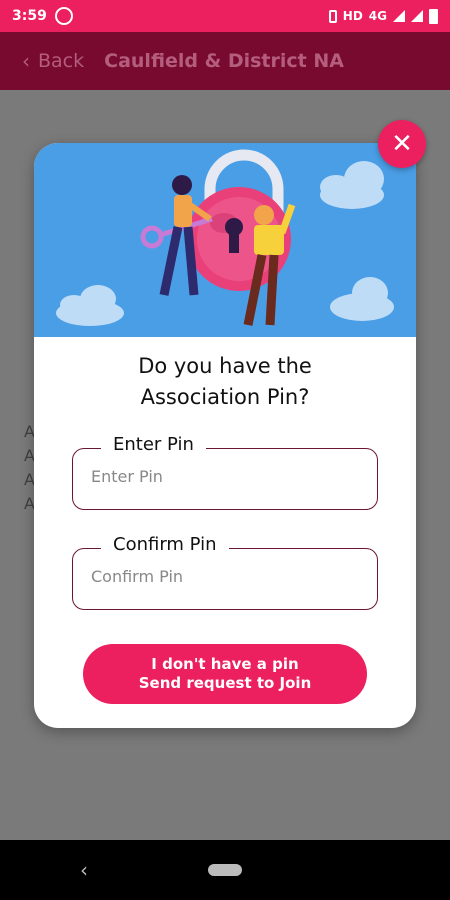 This screenshot has width=450, height=900. I want to click on chevron-left-icon: ‹, so click(26, 61).